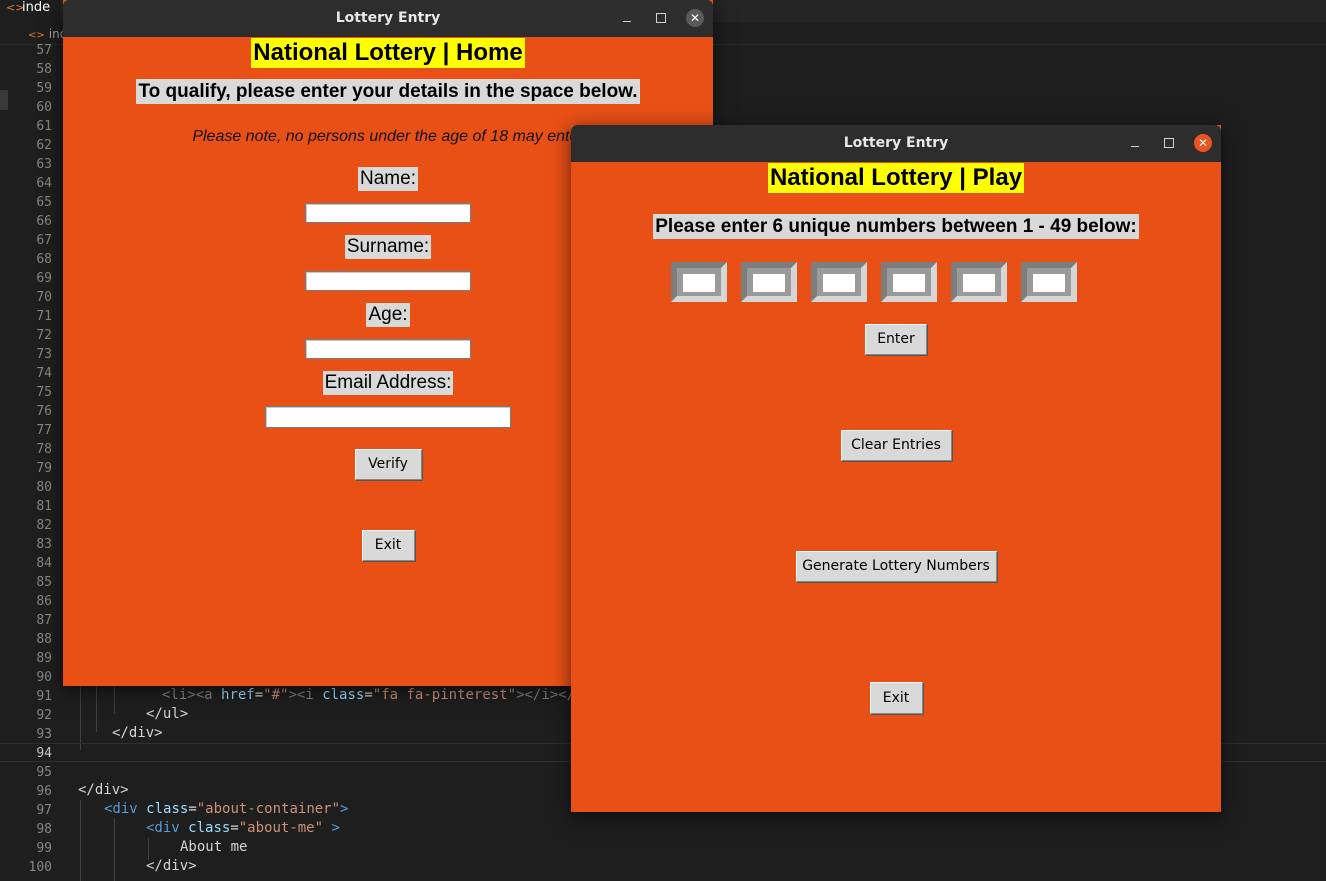  Describe the element at coordinates (44, 145) in the screenshot. I see `line-number: 62` at that location.